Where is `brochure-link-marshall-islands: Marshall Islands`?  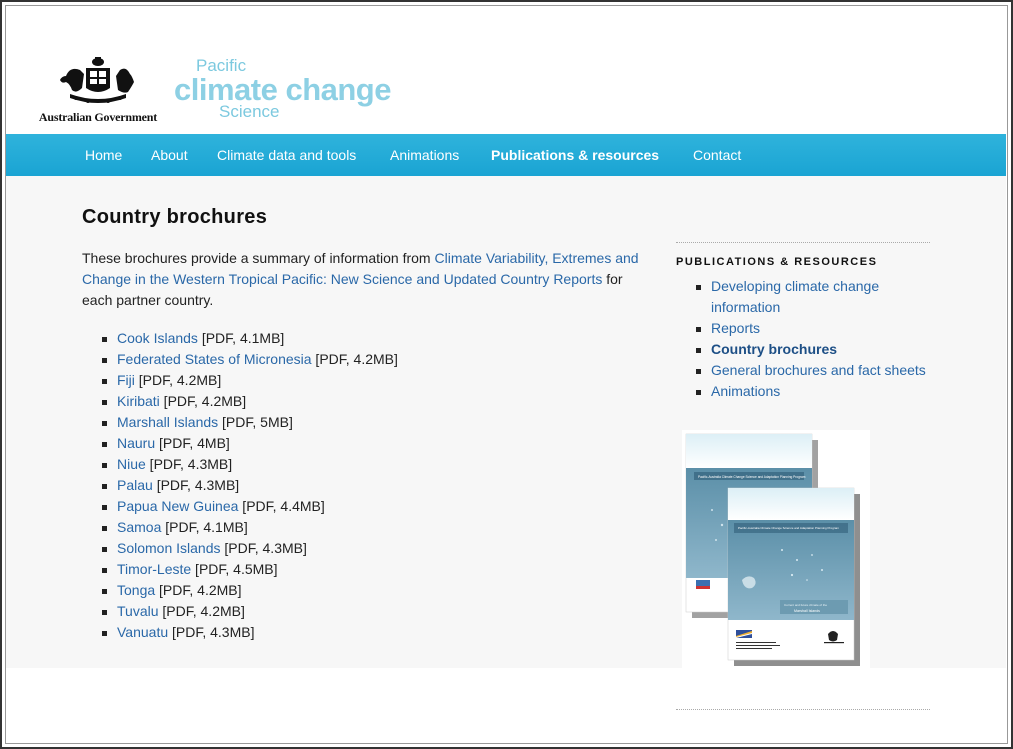 brochure-link-marshall-islands: Marshall Islands is located at coordinates (167, 422).